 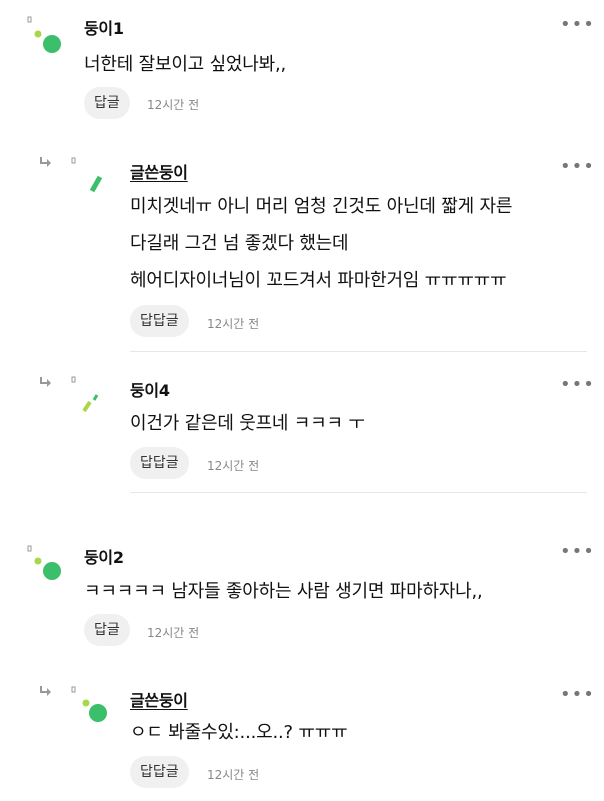 I want to click on comment-line: 이건가 같은데 웃프네 ㅋㅋㅋ ㅜ, so click(x=247, y=423).